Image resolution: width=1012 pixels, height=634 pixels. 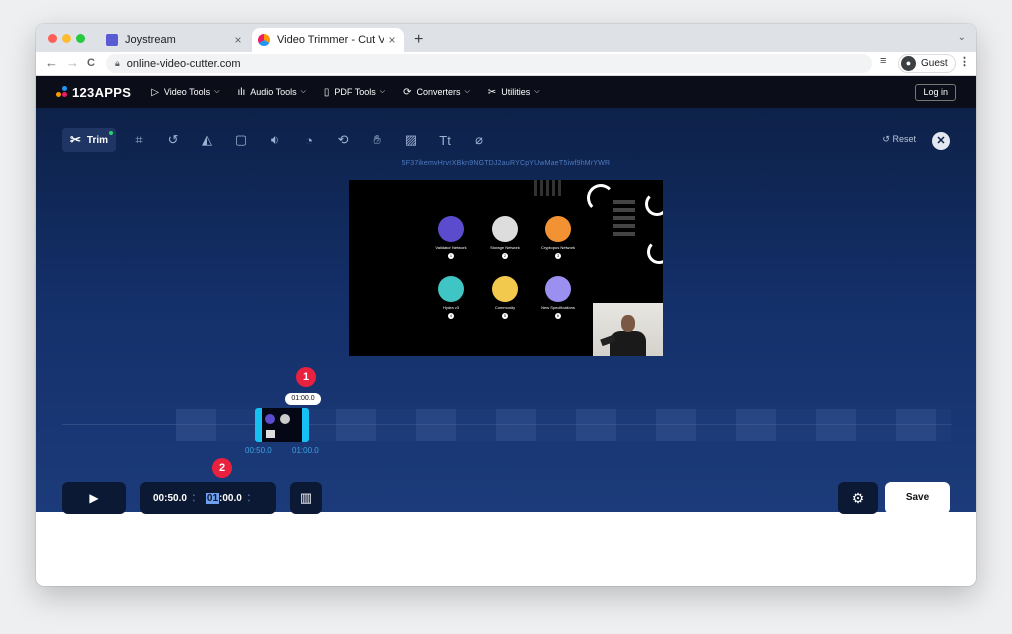 I want to click on specifications-icon, so click(x=558, y=289).